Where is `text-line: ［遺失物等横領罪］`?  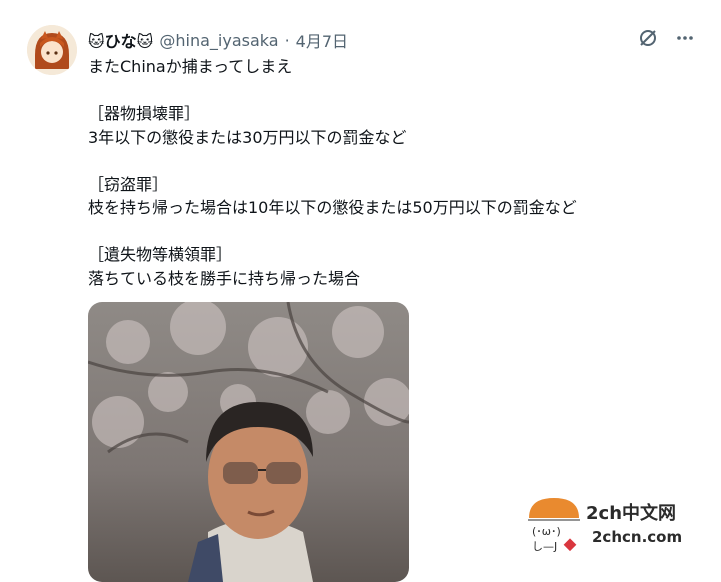
text-line: ［遺失物等横領罪］ is located at coordinates (160, 254).